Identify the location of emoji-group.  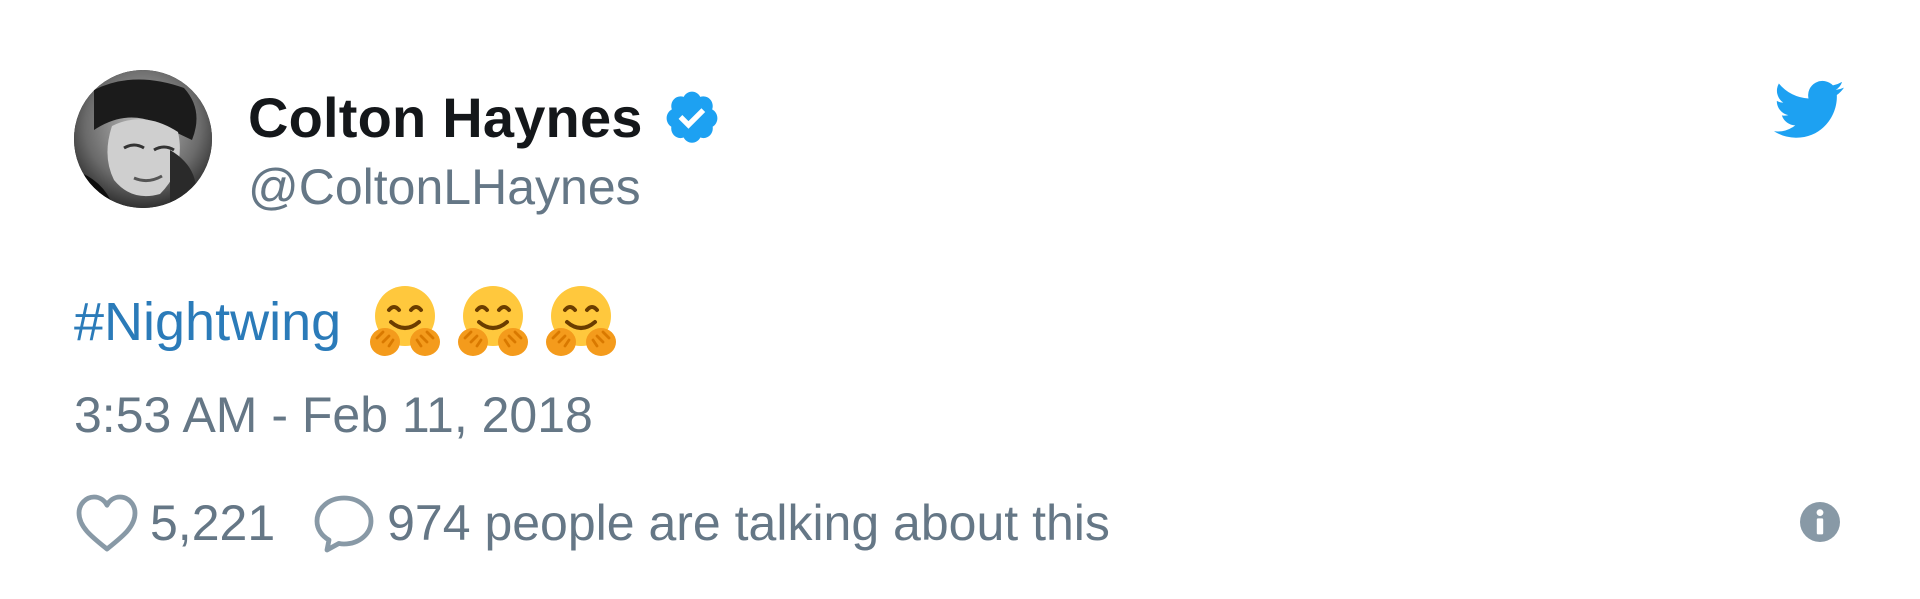
(493, 322).